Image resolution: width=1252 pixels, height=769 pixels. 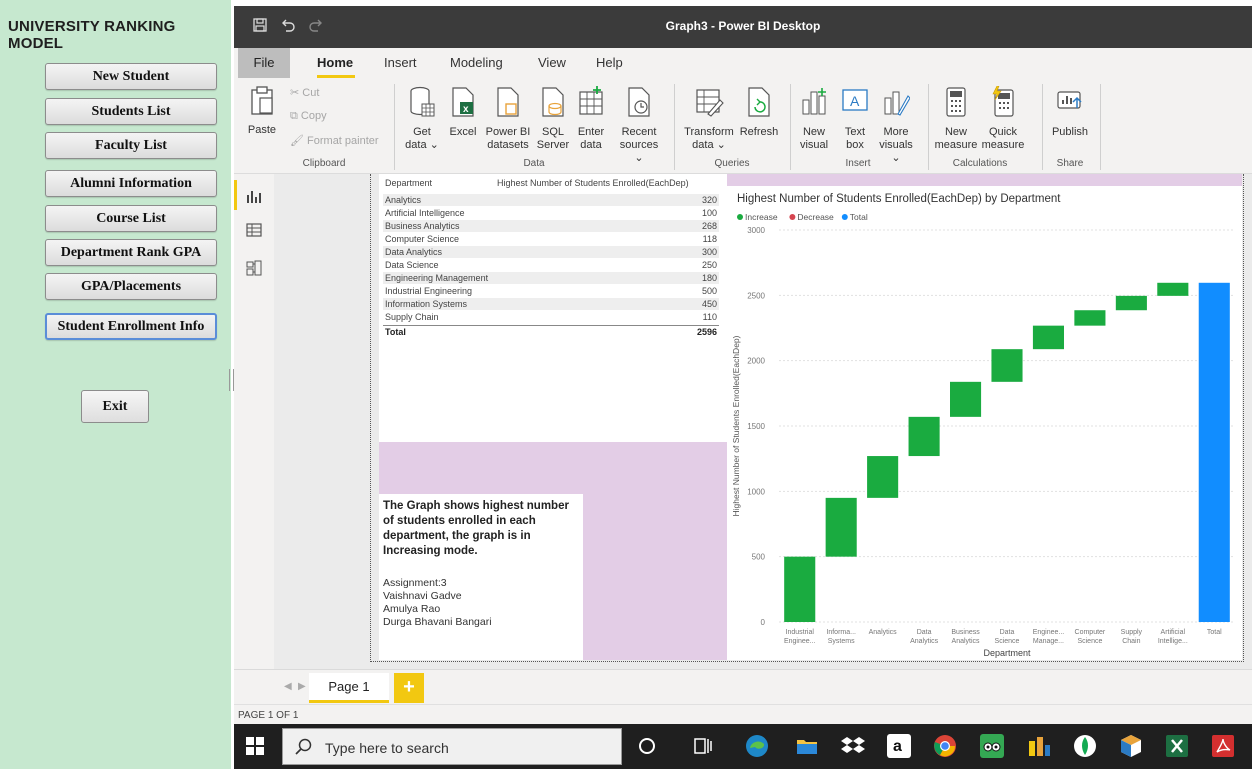 What do you see at coordinates (302, 686) in the screenshot?
I see `next-page-arrow-icon: ▶` at bounding box center [302, 686].